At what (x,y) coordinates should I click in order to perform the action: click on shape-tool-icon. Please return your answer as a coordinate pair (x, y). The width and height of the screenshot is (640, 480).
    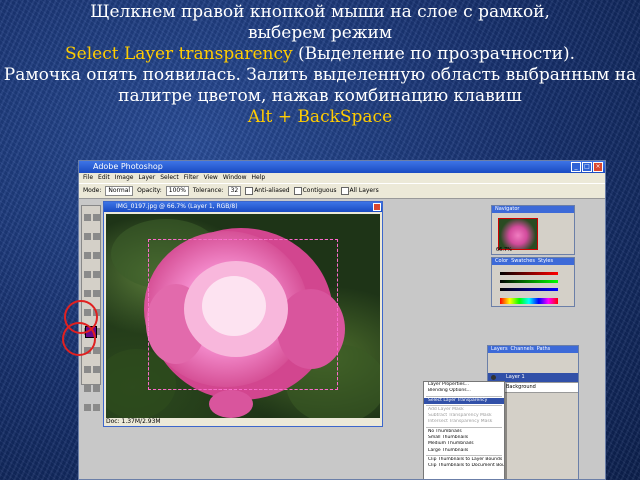
    Looking at the image, I should click on (96, 369).